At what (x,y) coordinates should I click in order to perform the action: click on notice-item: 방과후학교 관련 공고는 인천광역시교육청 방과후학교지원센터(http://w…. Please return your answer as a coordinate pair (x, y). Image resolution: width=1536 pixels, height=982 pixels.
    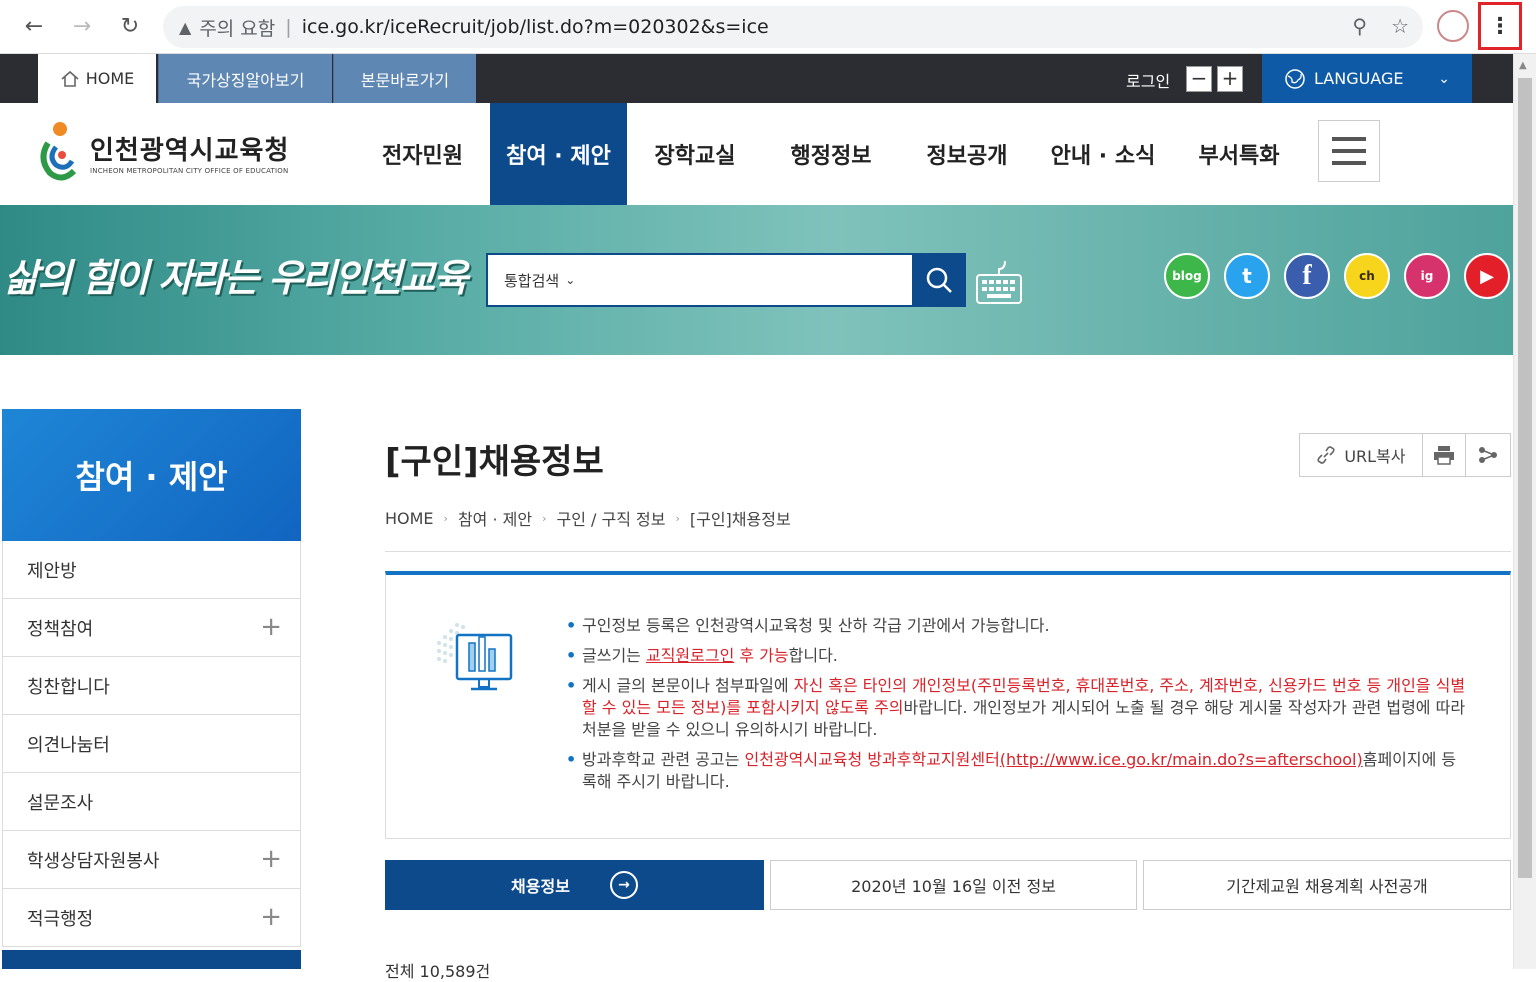
    Looking at the image, I should click on (1016, 771).